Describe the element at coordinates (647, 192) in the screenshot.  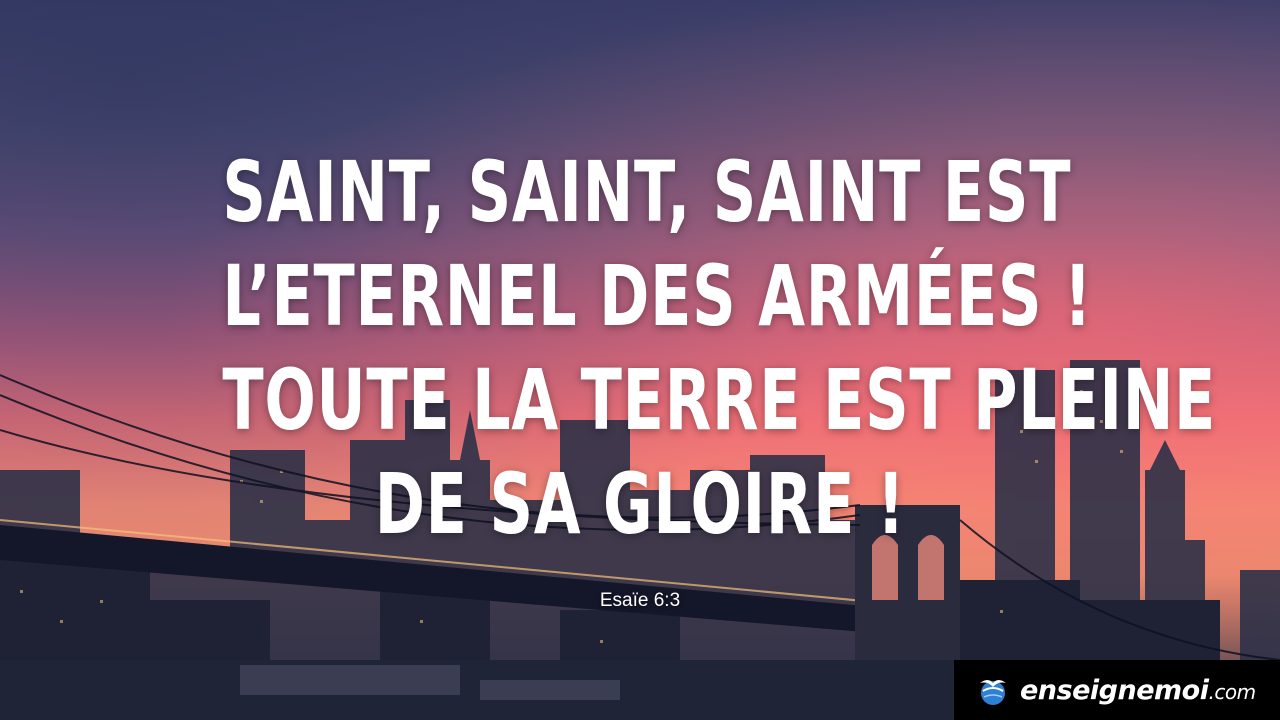
I see `verse-line: SAINT, SAINT, SAINT EST` at that location.